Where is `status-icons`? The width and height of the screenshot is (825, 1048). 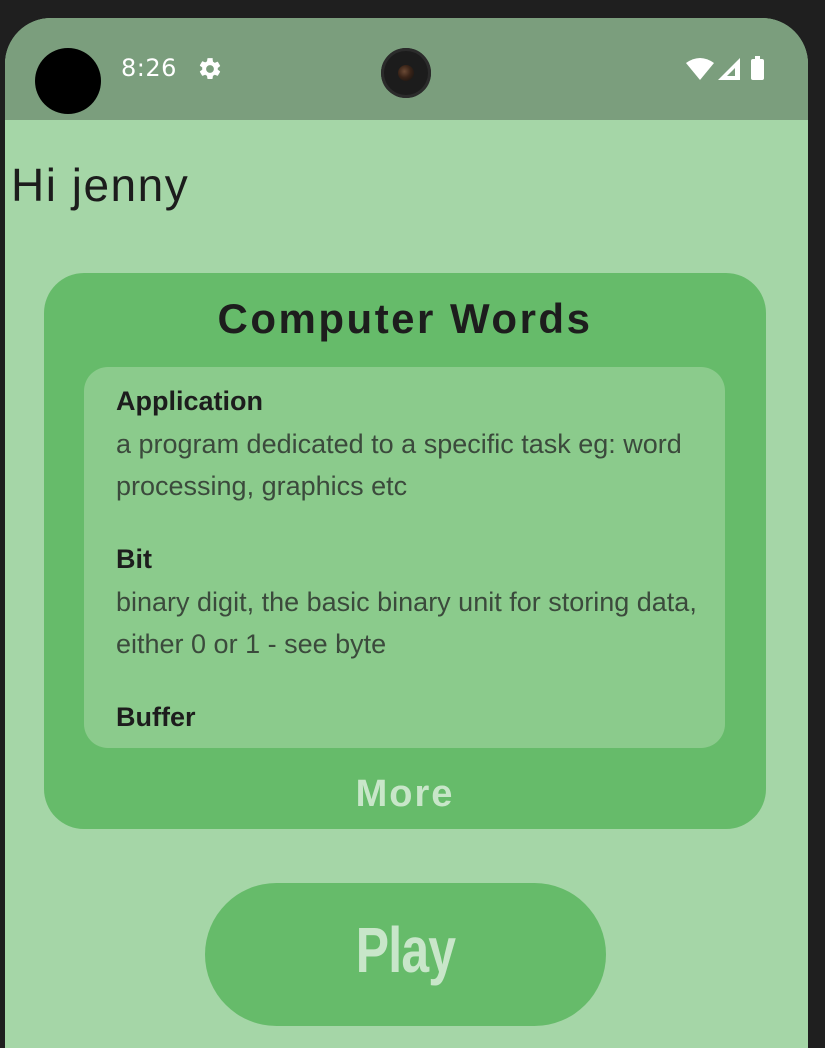
status-icons is located at coordinates (725, 68).